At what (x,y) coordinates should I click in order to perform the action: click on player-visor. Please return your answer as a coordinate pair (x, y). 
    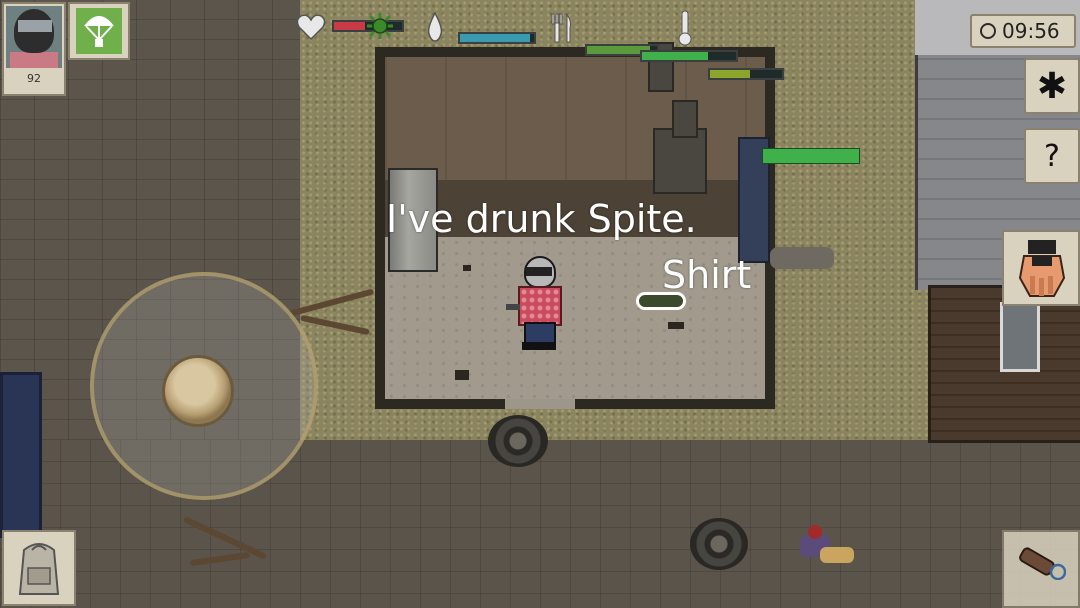
    Looking at the image, I should click on (539, 271).